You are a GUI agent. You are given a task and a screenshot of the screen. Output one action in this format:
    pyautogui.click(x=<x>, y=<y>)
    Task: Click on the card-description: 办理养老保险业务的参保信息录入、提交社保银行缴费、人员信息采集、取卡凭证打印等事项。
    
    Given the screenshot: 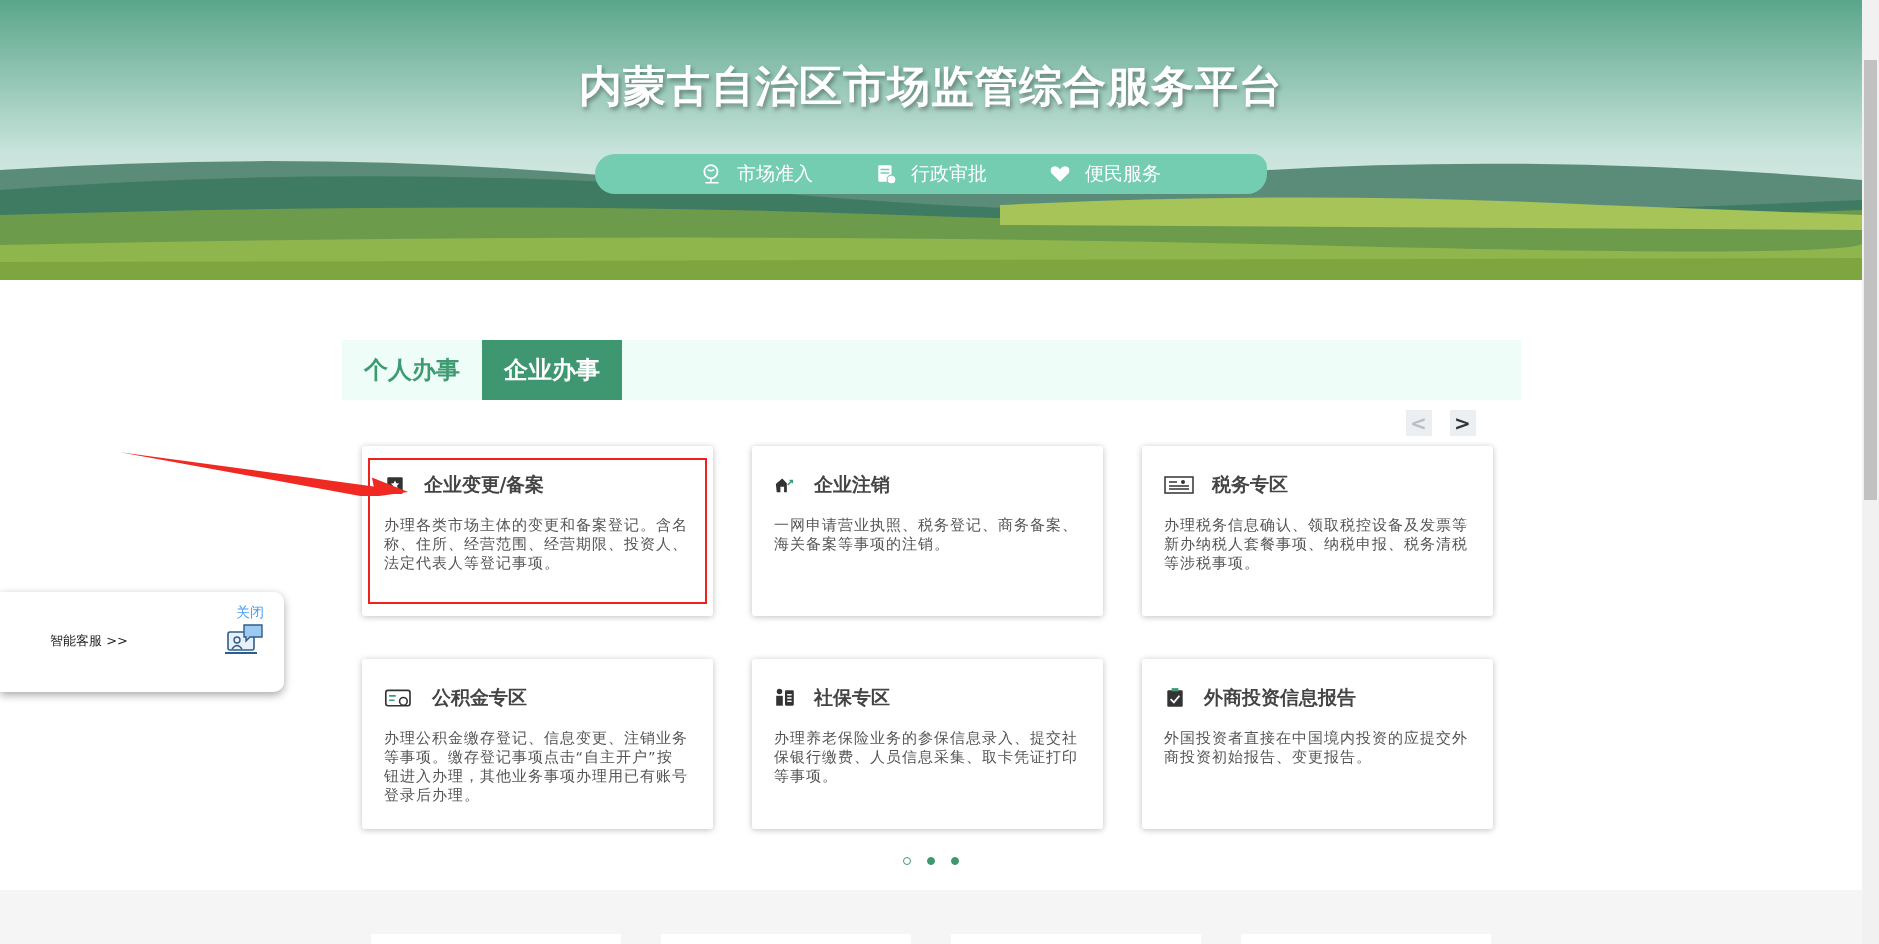 What is the action you would take?
    pyautogui.click(x=925, y=757)
    